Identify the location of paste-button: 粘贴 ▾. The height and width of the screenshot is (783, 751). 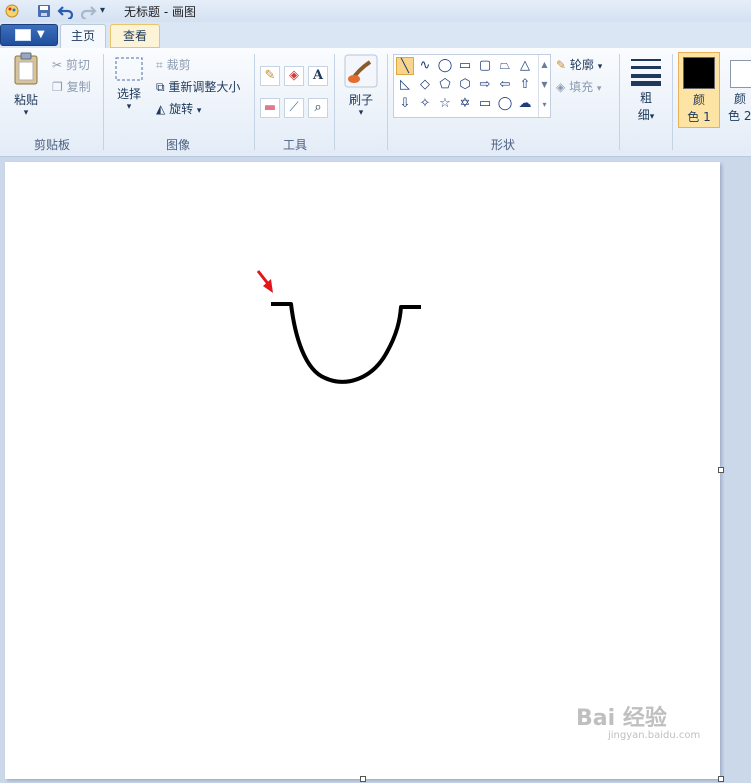
(26, 85).